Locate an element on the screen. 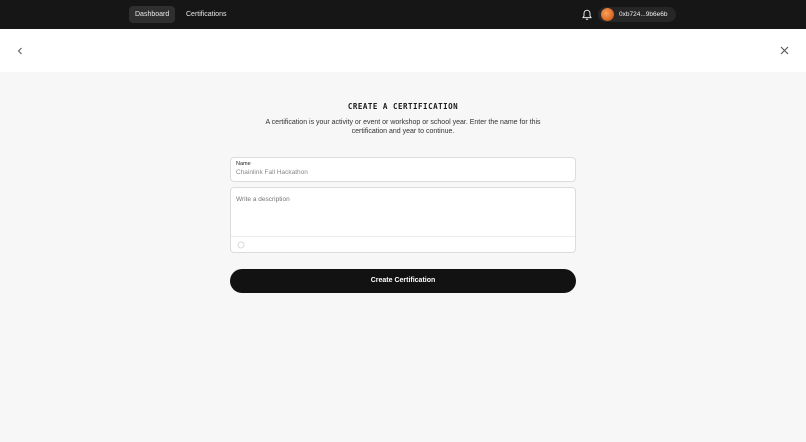 The width and height of the screenshot is (806, 442). close-icon is located at coordinates (784, 50).